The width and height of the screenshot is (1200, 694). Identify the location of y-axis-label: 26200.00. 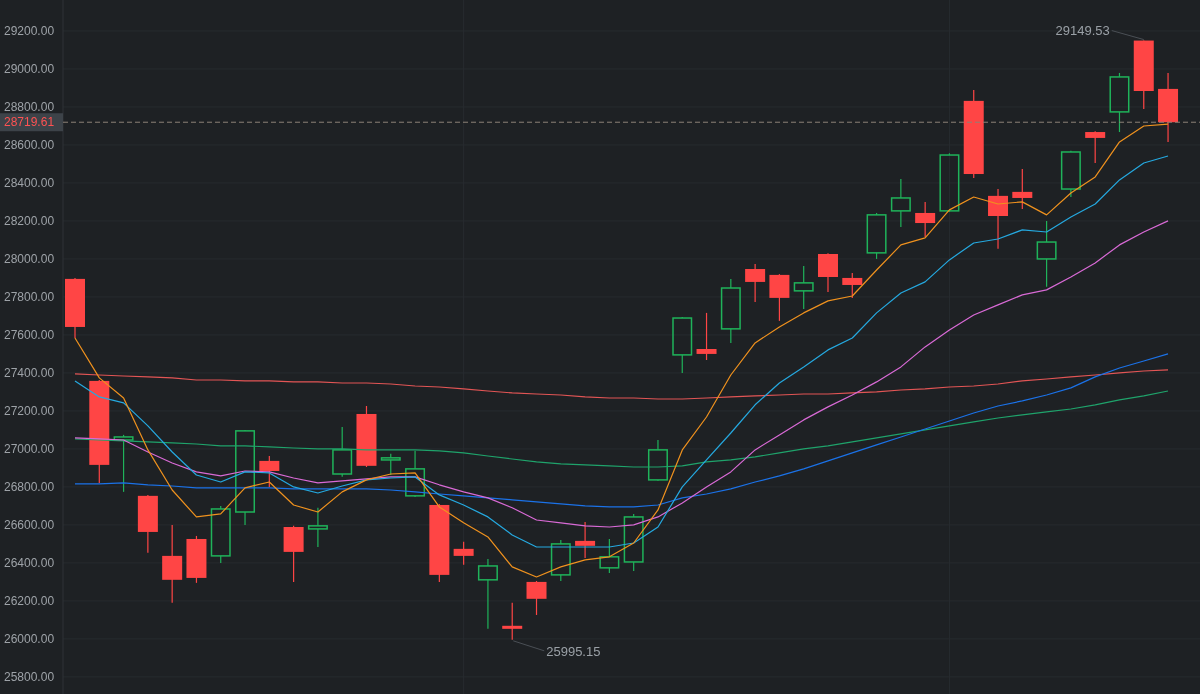
(29, 600).